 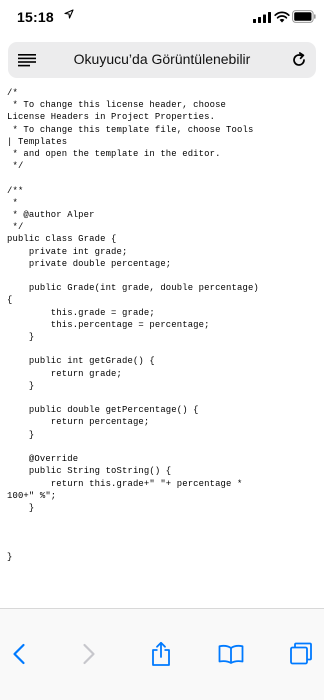 I want to click on battery-icon, so click(x=304, y=16).